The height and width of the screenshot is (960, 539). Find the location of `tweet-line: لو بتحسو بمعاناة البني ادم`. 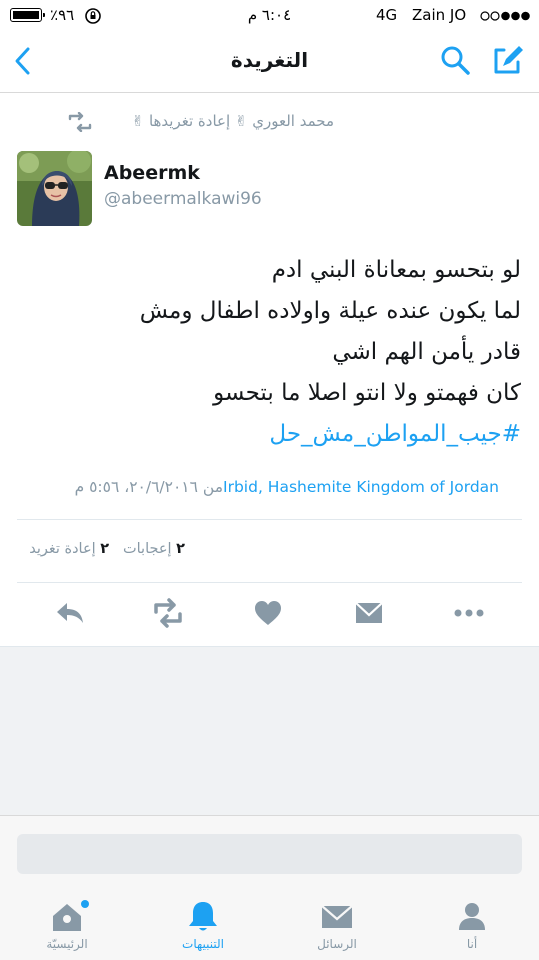

tweet-line: لو بتحسو بمعاناة البني ادم is located at coordinates (396, 270).